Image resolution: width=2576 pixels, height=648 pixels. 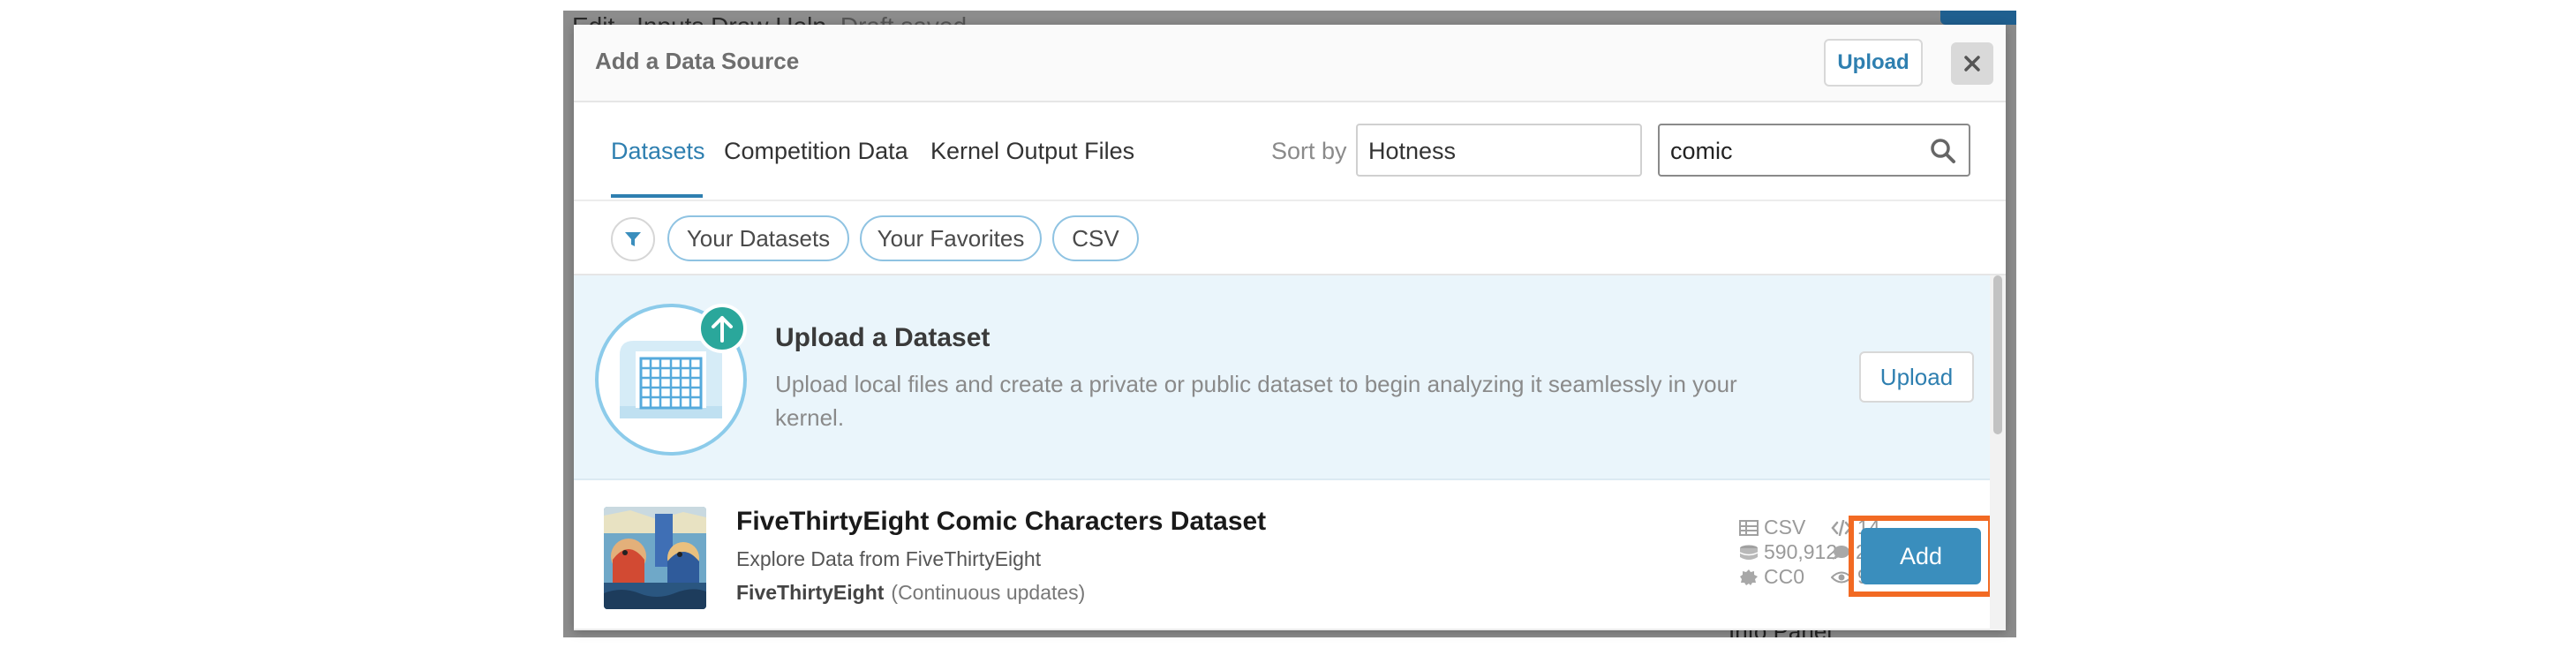 I want to click on filter-icon, so click(x=633, y=239).